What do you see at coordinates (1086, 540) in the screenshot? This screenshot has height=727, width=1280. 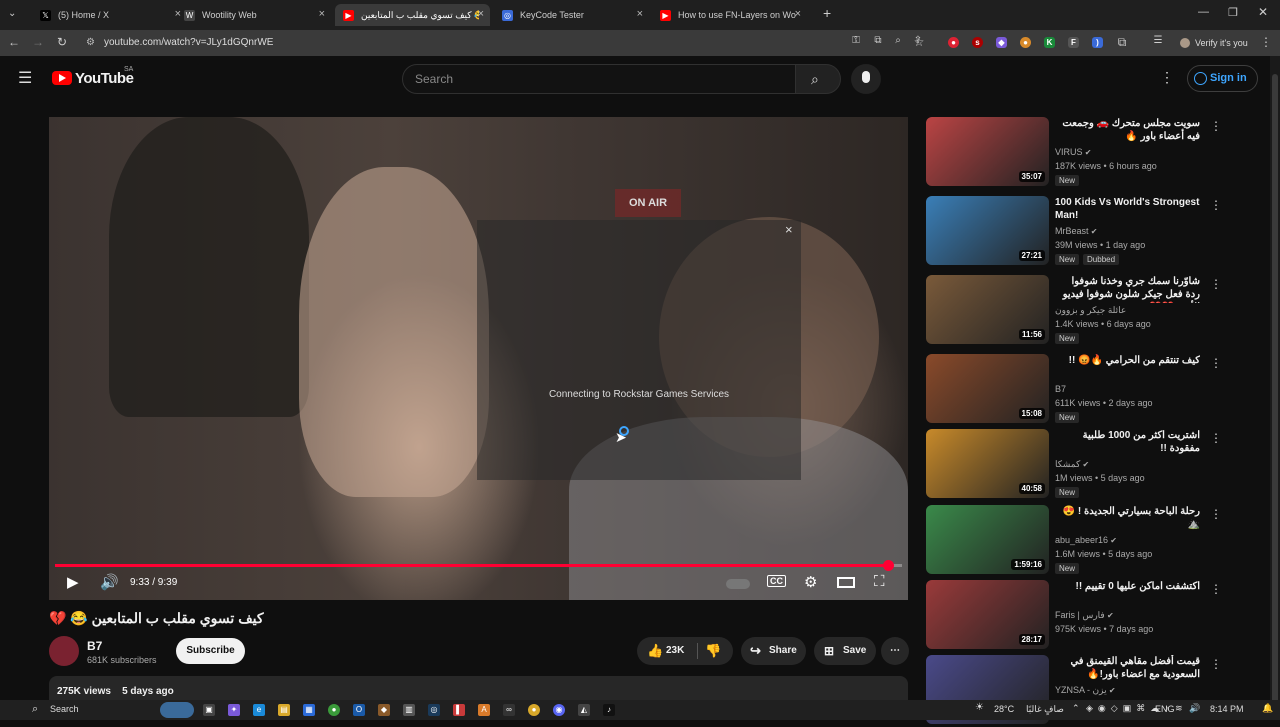 I see `related-channel-name: abu_abeer16 ✔` at bounding box center [1086, 540].